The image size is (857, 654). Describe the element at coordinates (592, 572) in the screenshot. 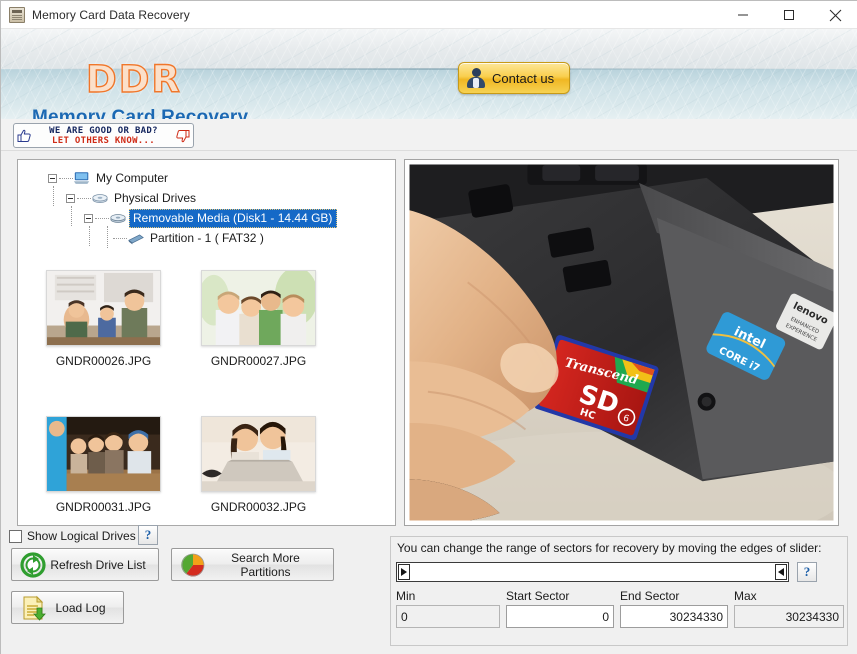

I see `sector-range-slider` at that location.